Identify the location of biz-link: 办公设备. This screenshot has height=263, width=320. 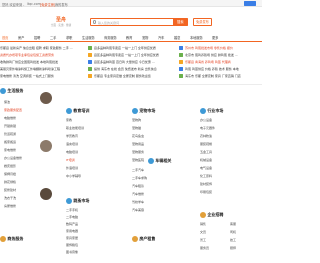
(206, 120).